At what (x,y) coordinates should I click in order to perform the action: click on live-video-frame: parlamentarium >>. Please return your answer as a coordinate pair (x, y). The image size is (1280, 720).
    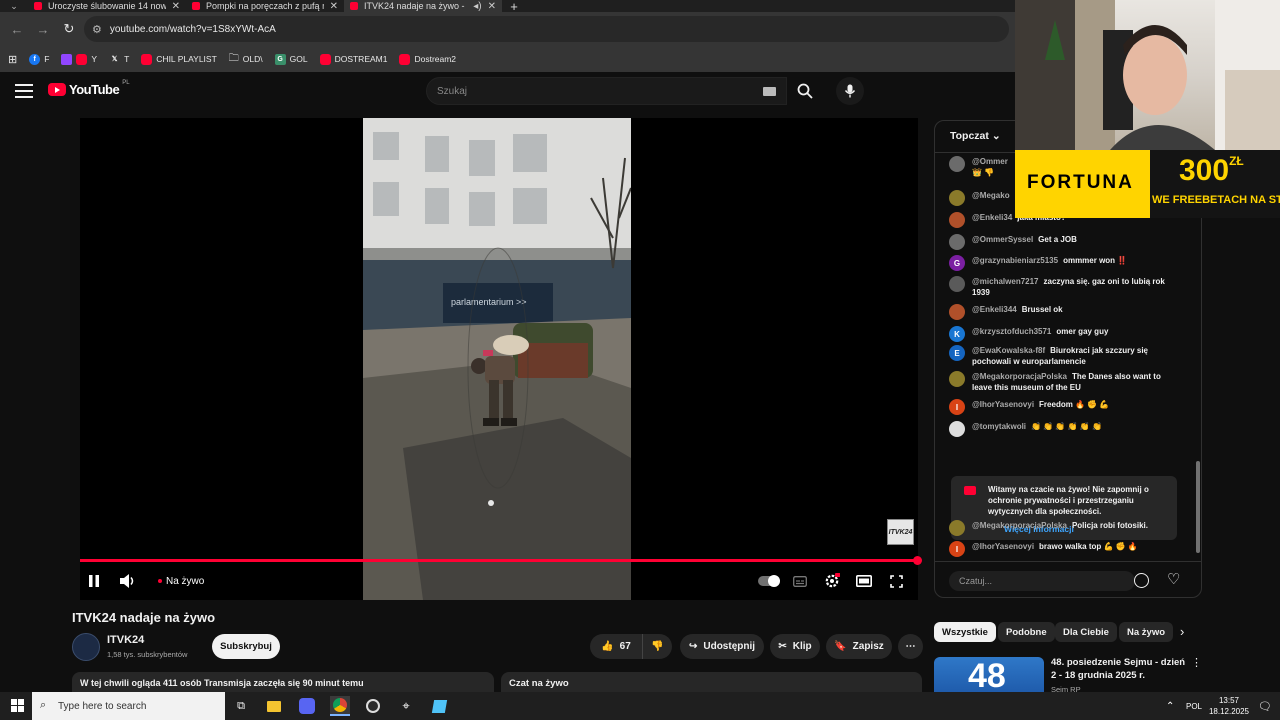
    Looking at the image, I should click on (497, 359).